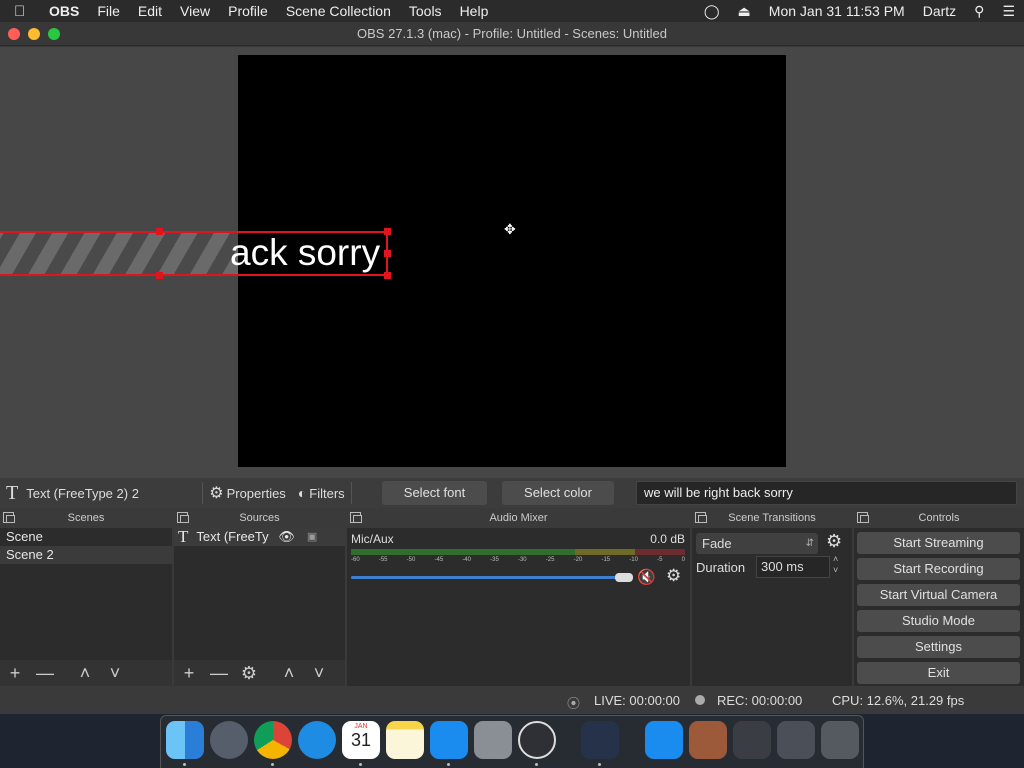  I want to click on launchpad-icon, so click(229, 740).